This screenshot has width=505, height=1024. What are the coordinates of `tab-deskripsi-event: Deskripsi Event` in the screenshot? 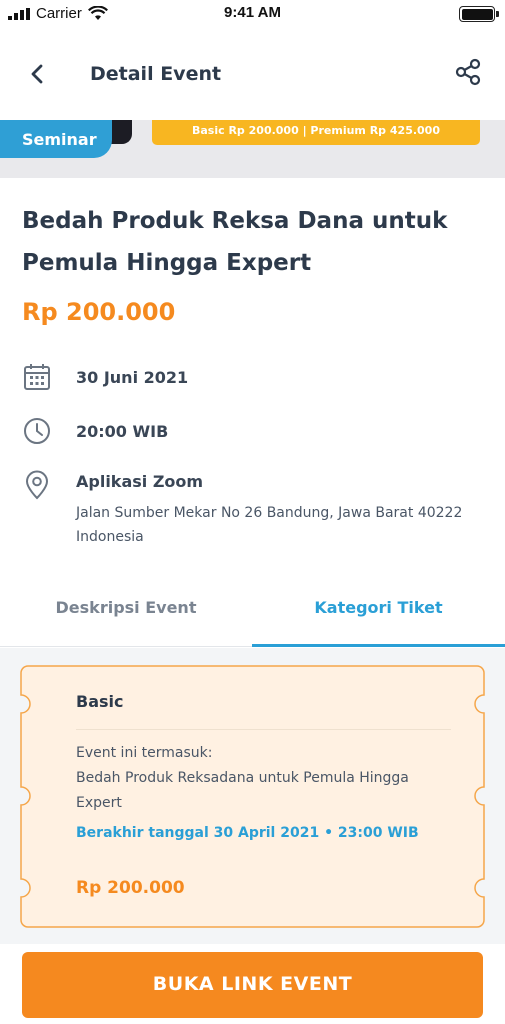 It's located at (126, 615).